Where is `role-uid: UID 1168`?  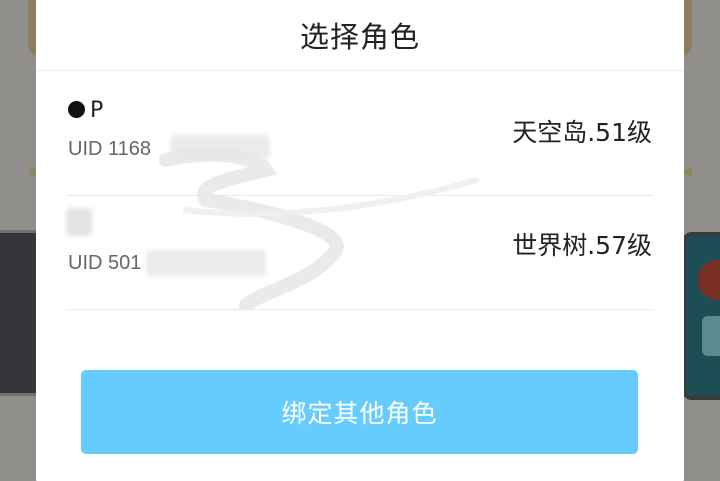 role-uid: UID 1168 is located at coordinates (110, 149).